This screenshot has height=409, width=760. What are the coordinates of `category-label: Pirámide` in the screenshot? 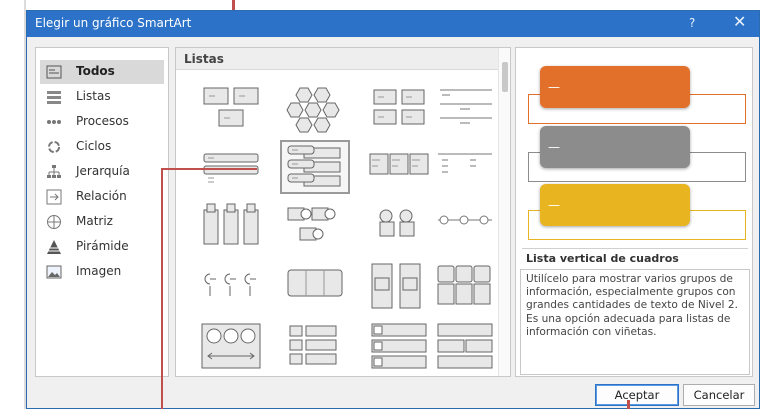 It's located at (102, 246).